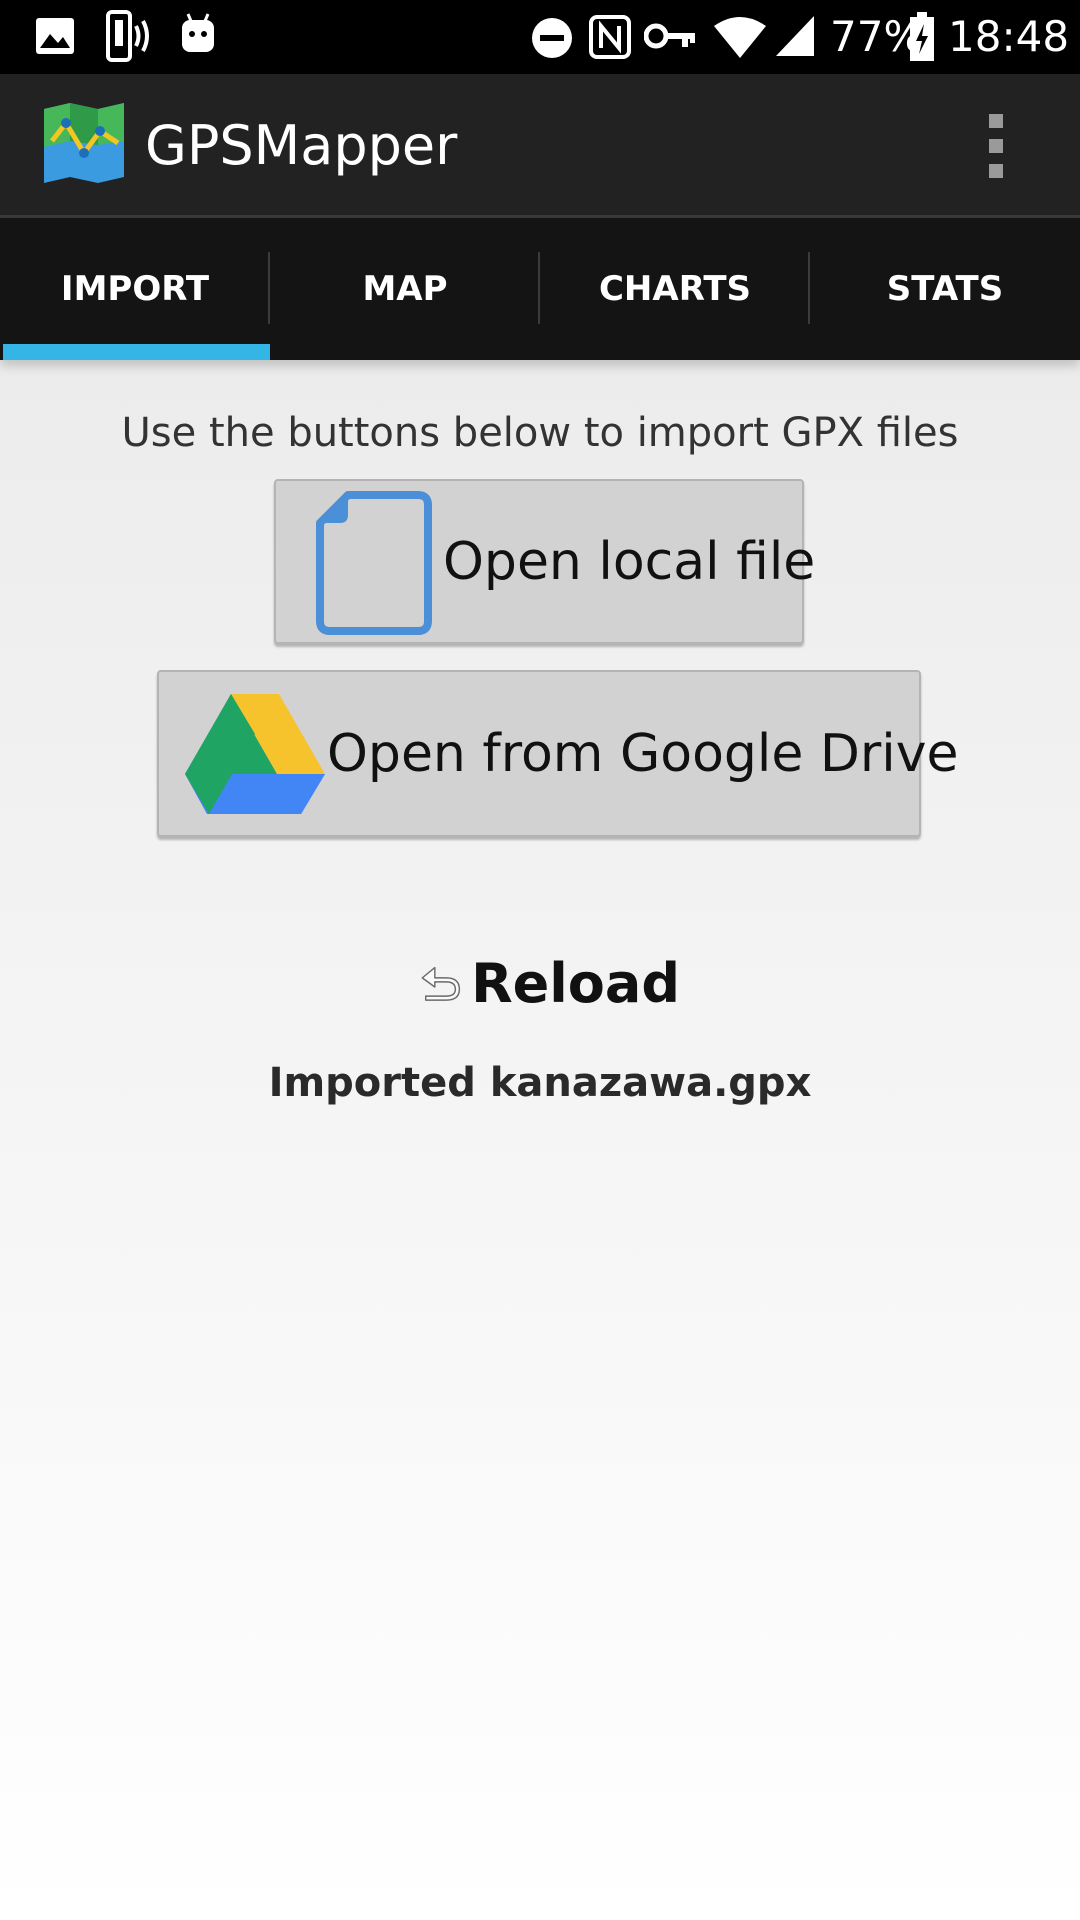  What do you see at coordinates (1009, 36) in the screenshot?
I see `clock: 18:48` at bounding box center [1009, 36].